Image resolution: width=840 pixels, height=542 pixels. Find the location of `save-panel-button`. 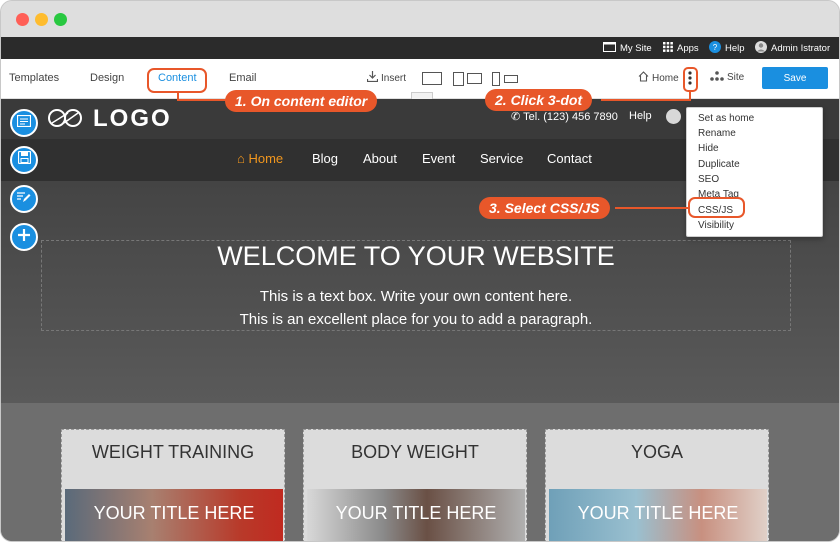

save-panel-button is located at coordinates (24, 160).